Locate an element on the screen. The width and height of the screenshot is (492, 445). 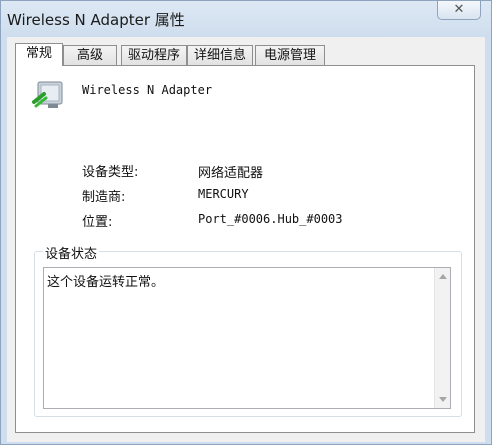
tab-general: 常规 is located at coordinates (39, 54).